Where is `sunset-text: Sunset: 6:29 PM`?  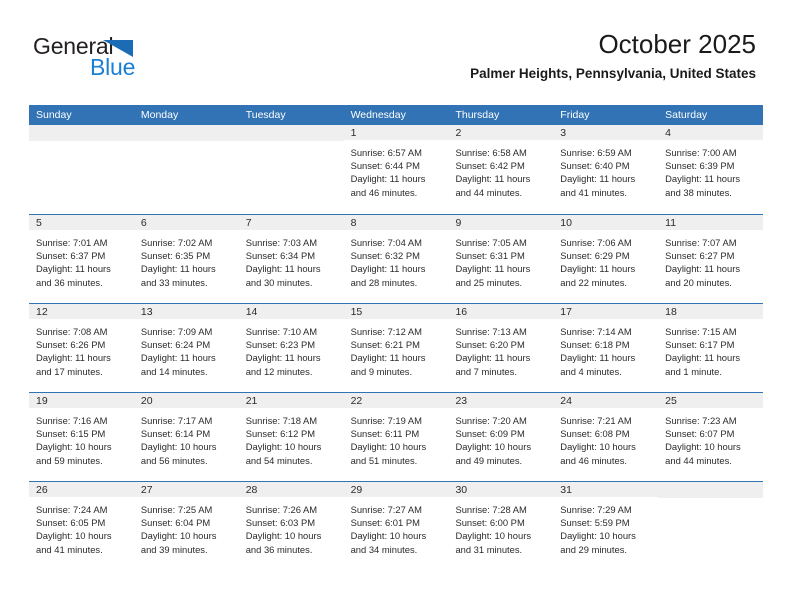
sunset-text: Sunset: 6:29 PM is located at coordinates (595, 256).